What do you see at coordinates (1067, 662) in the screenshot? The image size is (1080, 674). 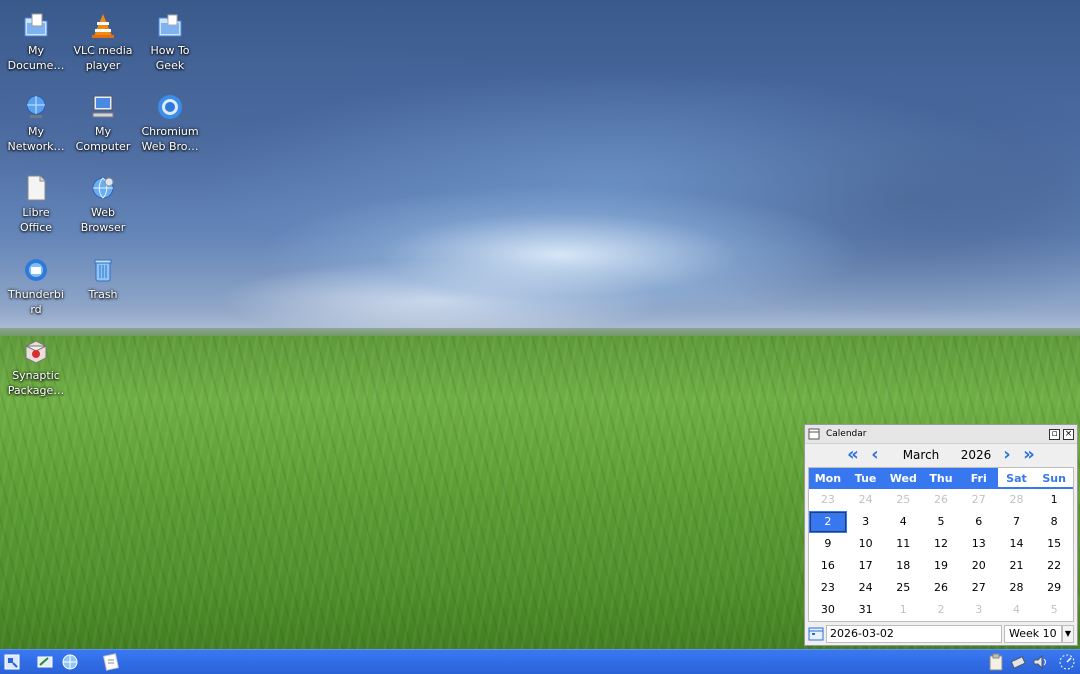 I see `clock-icon` at bounding box center [1067, 662].